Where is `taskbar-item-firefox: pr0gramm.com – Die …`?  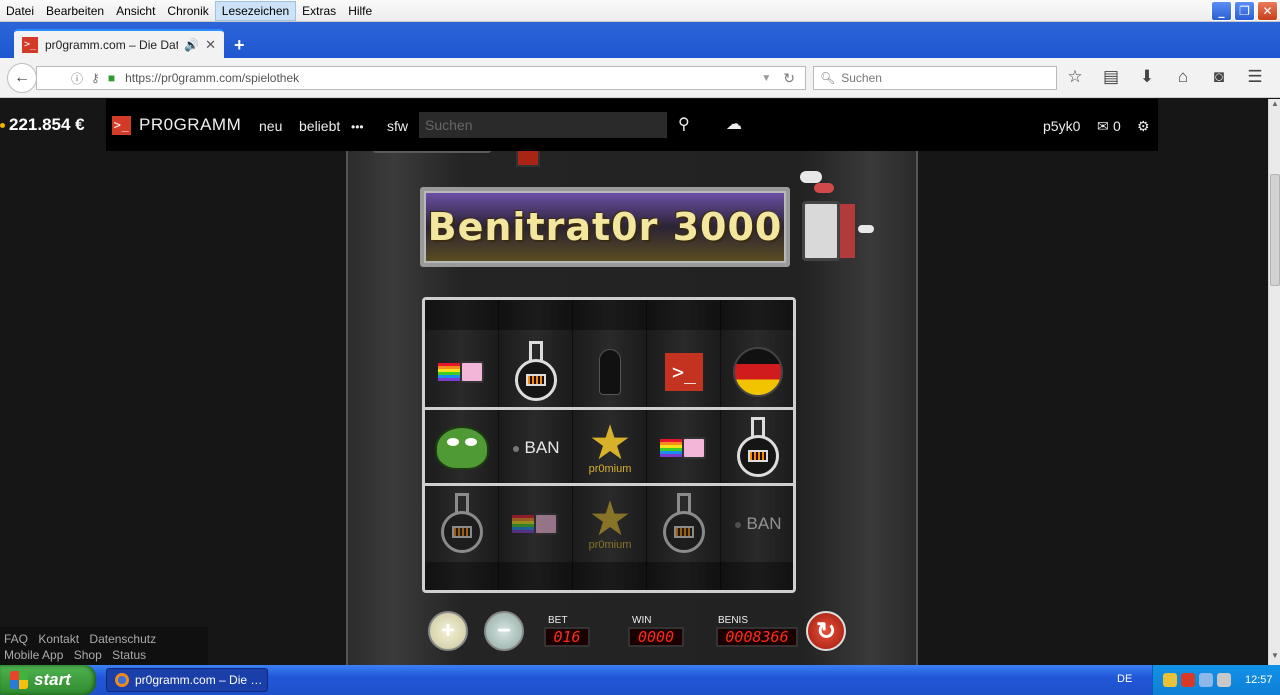 taskbar-item-firefox: pr0gramm.com – Die … is located at coordinates (187, 680).